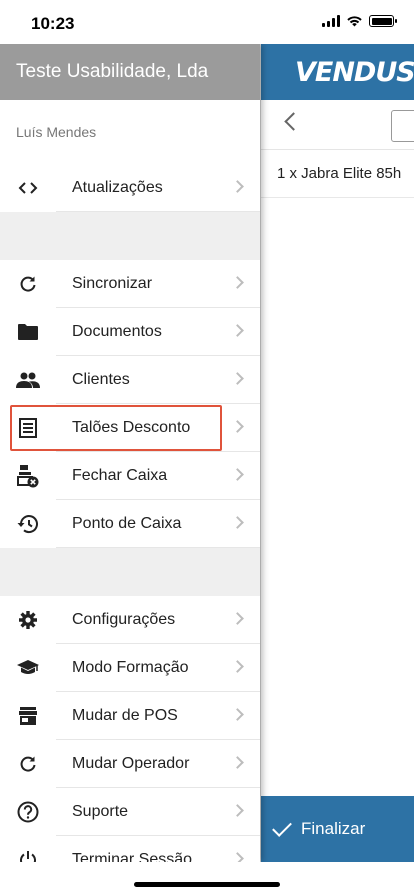 This screenshot has height=896, width=414. I want to click on graduation-cap-icon, so click(28, 668).